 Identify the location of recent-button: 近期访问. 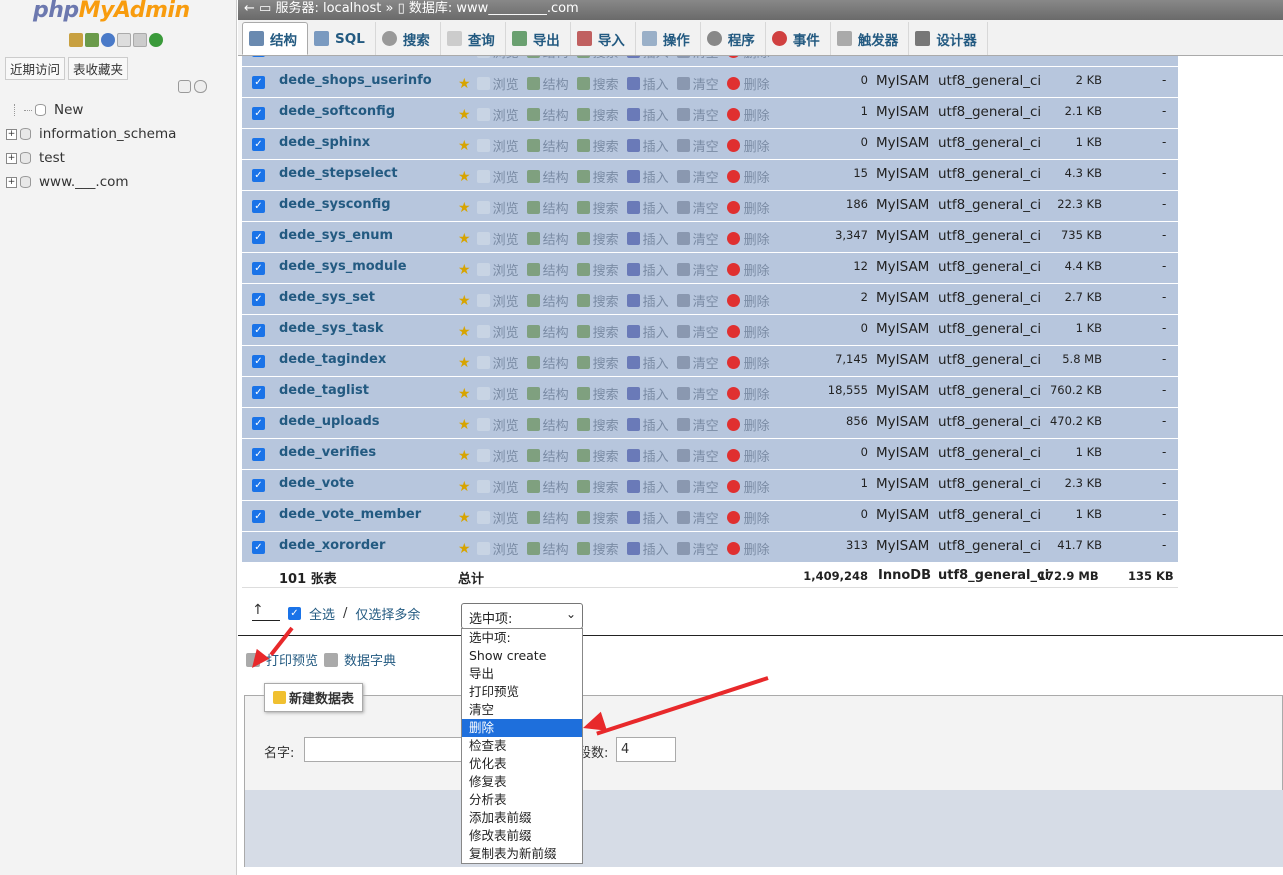
(35, 68).